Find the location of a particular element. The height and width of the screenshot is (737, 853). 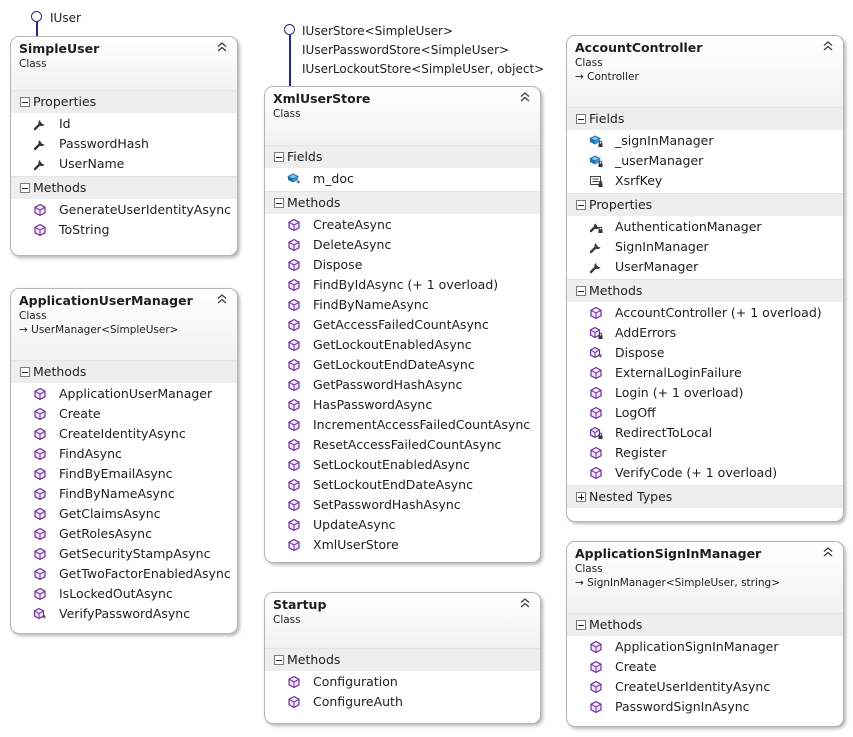

method-item: FindAsync is located at coordinates (124, 454).